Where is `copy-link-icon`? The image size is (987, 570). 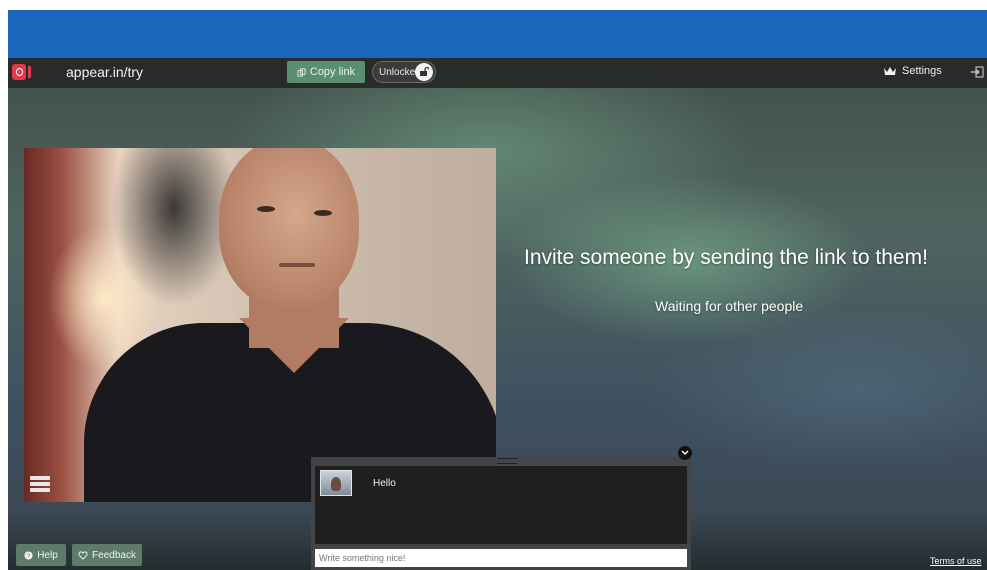 copy-link-icon is located at coordinates (301, 72).